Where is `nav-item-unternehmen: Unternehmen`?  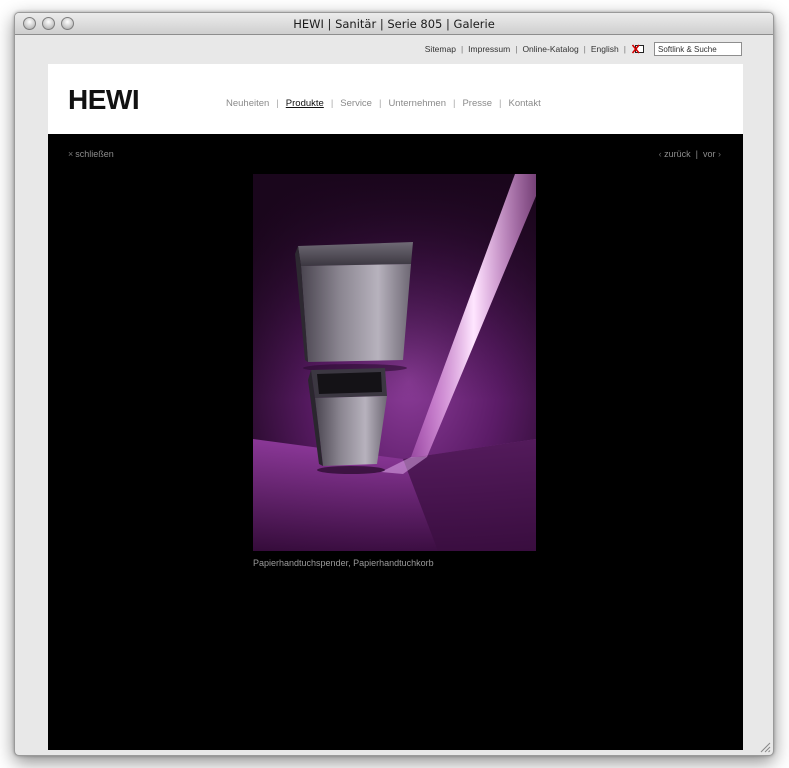 nav-item-unternehmen: Unternehmen is located at coordinates (417, 103).